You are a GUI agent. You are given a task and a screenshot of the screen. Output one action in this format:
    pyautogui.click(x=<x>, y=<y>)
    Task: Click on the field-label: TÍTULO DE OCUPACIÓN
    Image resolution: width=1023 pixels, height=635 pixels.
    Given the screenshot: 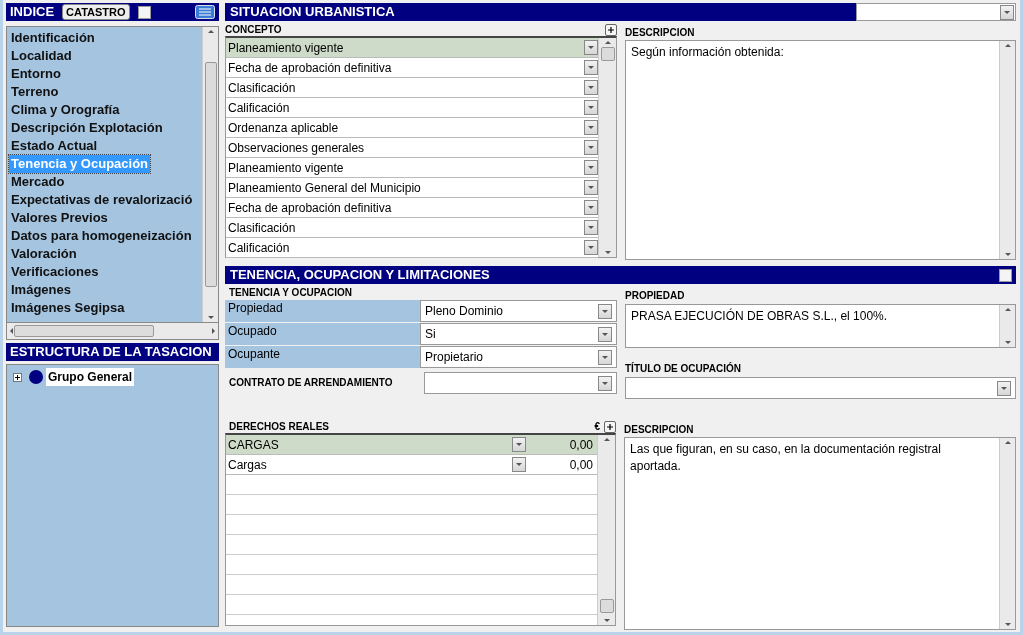 What is the action you would take?
    pyautogui.click(x=683, y=369)
    